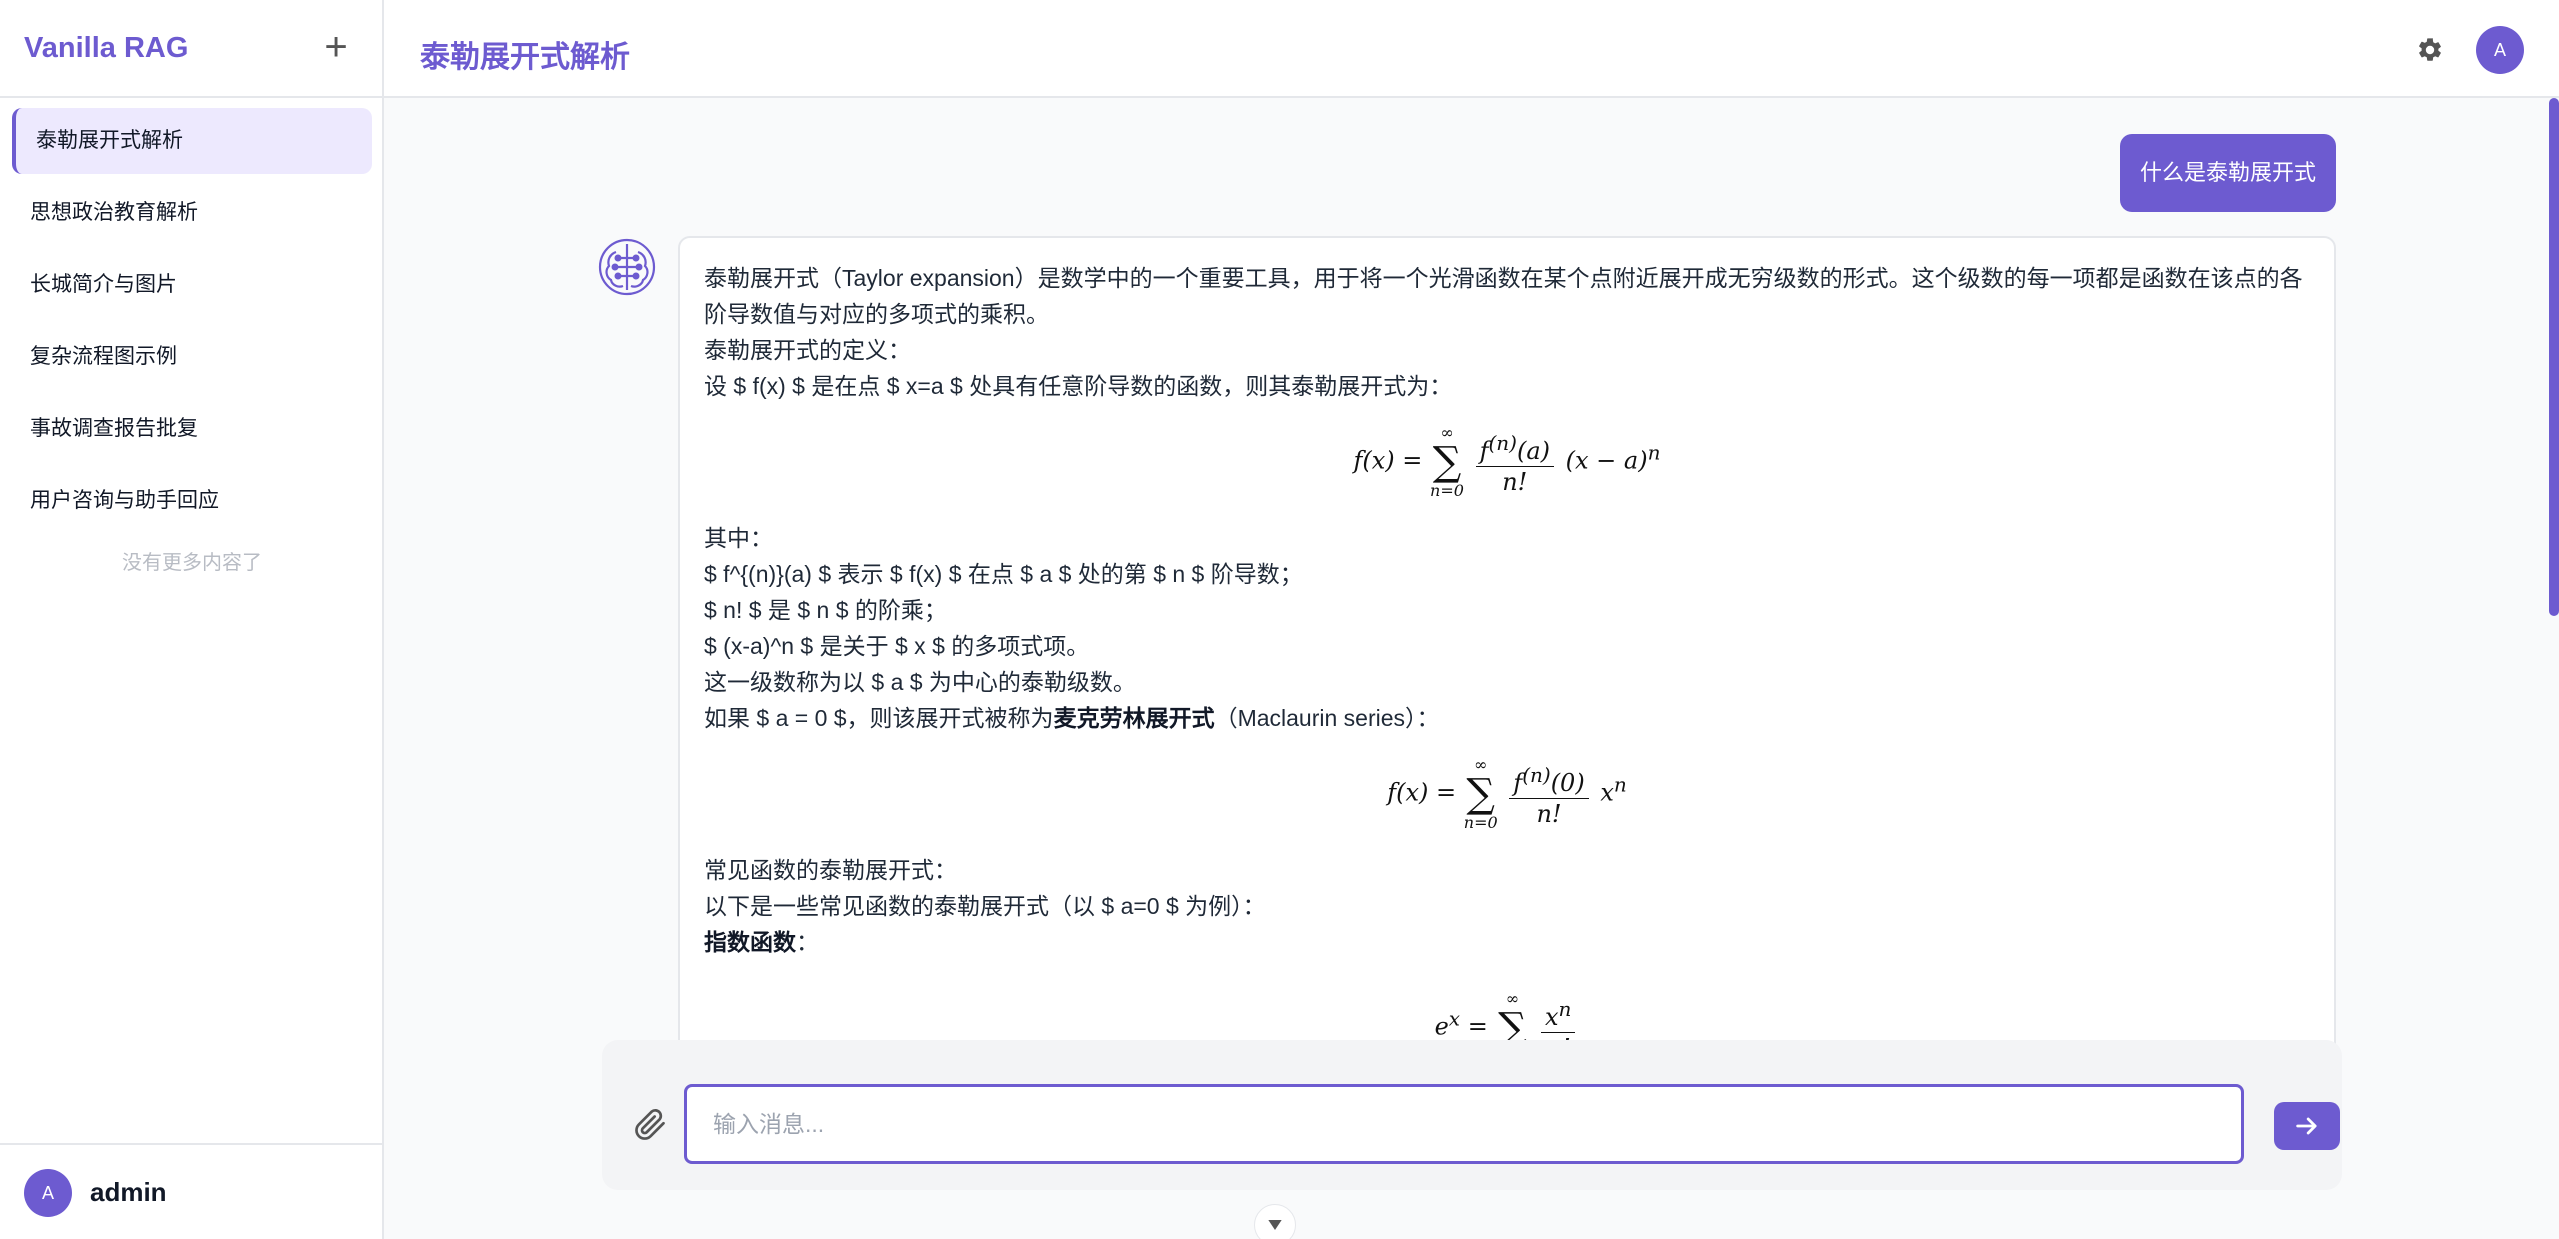 The height and width of the screenshot is (1239, 2559). I want to click on attach-button, so click(652, 1126).